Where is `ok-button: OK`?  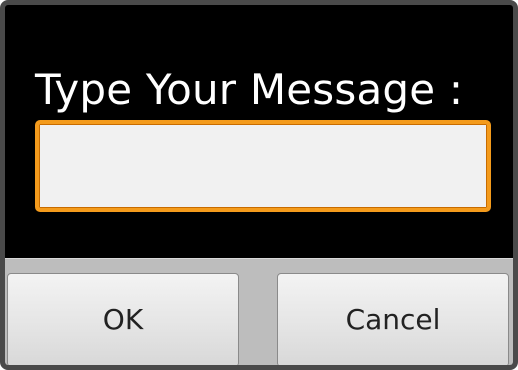
ok-button: OK is located at coordinates (123, 319).